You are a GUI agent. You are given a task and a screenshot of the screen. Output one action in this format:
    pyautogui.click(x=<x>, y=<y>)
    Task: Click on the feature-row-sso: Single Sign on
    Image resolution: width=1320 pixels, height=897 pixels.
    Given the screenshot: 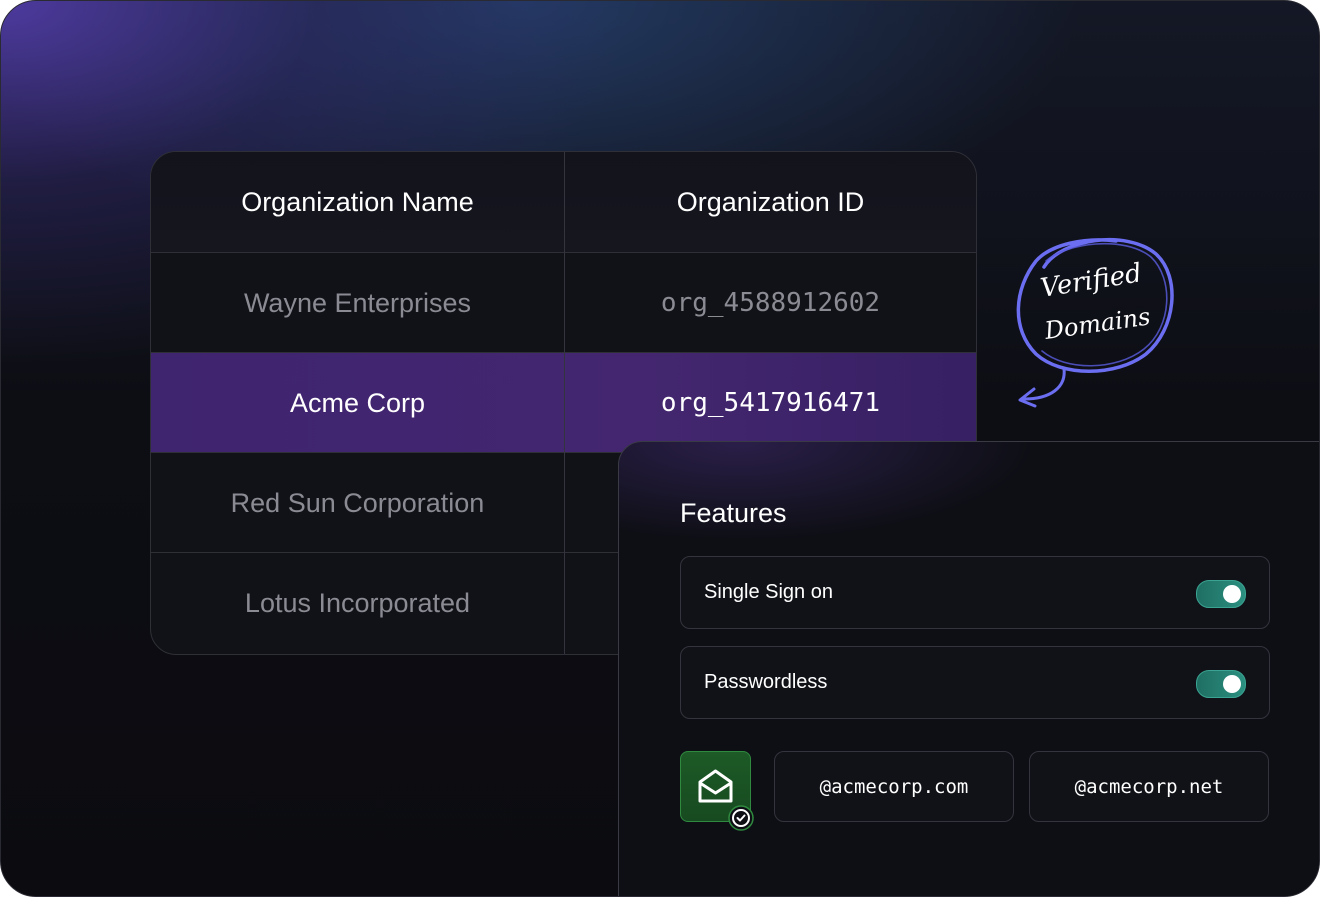 What is the action you would take?
    pyautogui.click(x=975, y=592)
    